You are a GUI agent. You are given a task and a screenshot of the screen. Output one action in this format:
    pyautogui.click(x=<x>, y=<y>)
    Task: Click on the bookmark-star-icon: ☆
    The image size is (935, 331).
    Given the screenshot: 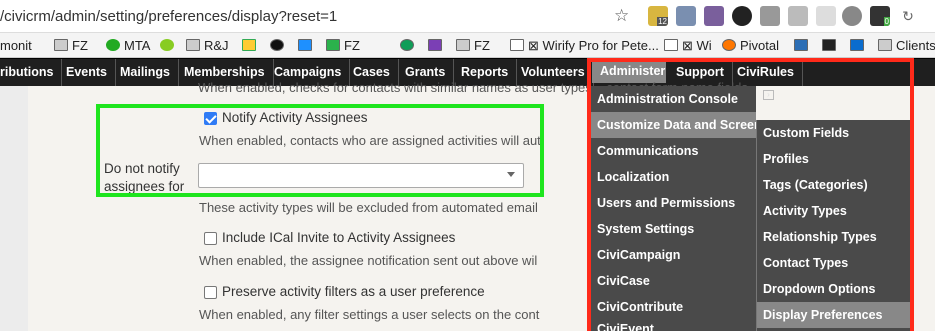 What is the action you would take?
    pyautogui.click(x=623, y=16)
    